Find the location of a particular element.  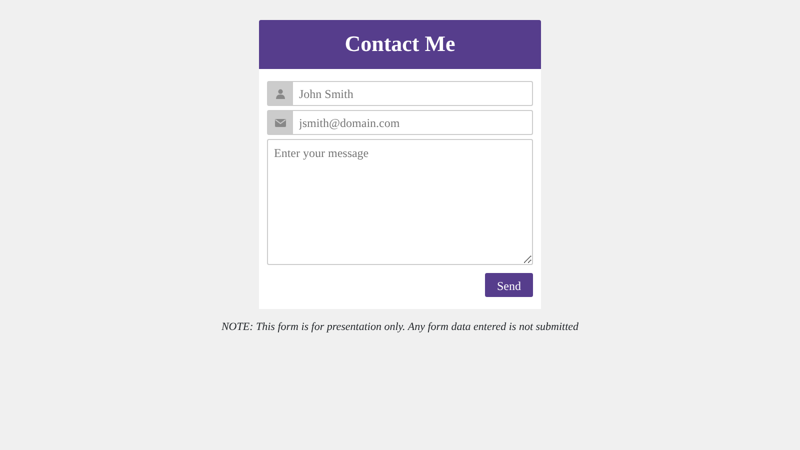

name-field: John Smith is located at coordinates (413, 93).